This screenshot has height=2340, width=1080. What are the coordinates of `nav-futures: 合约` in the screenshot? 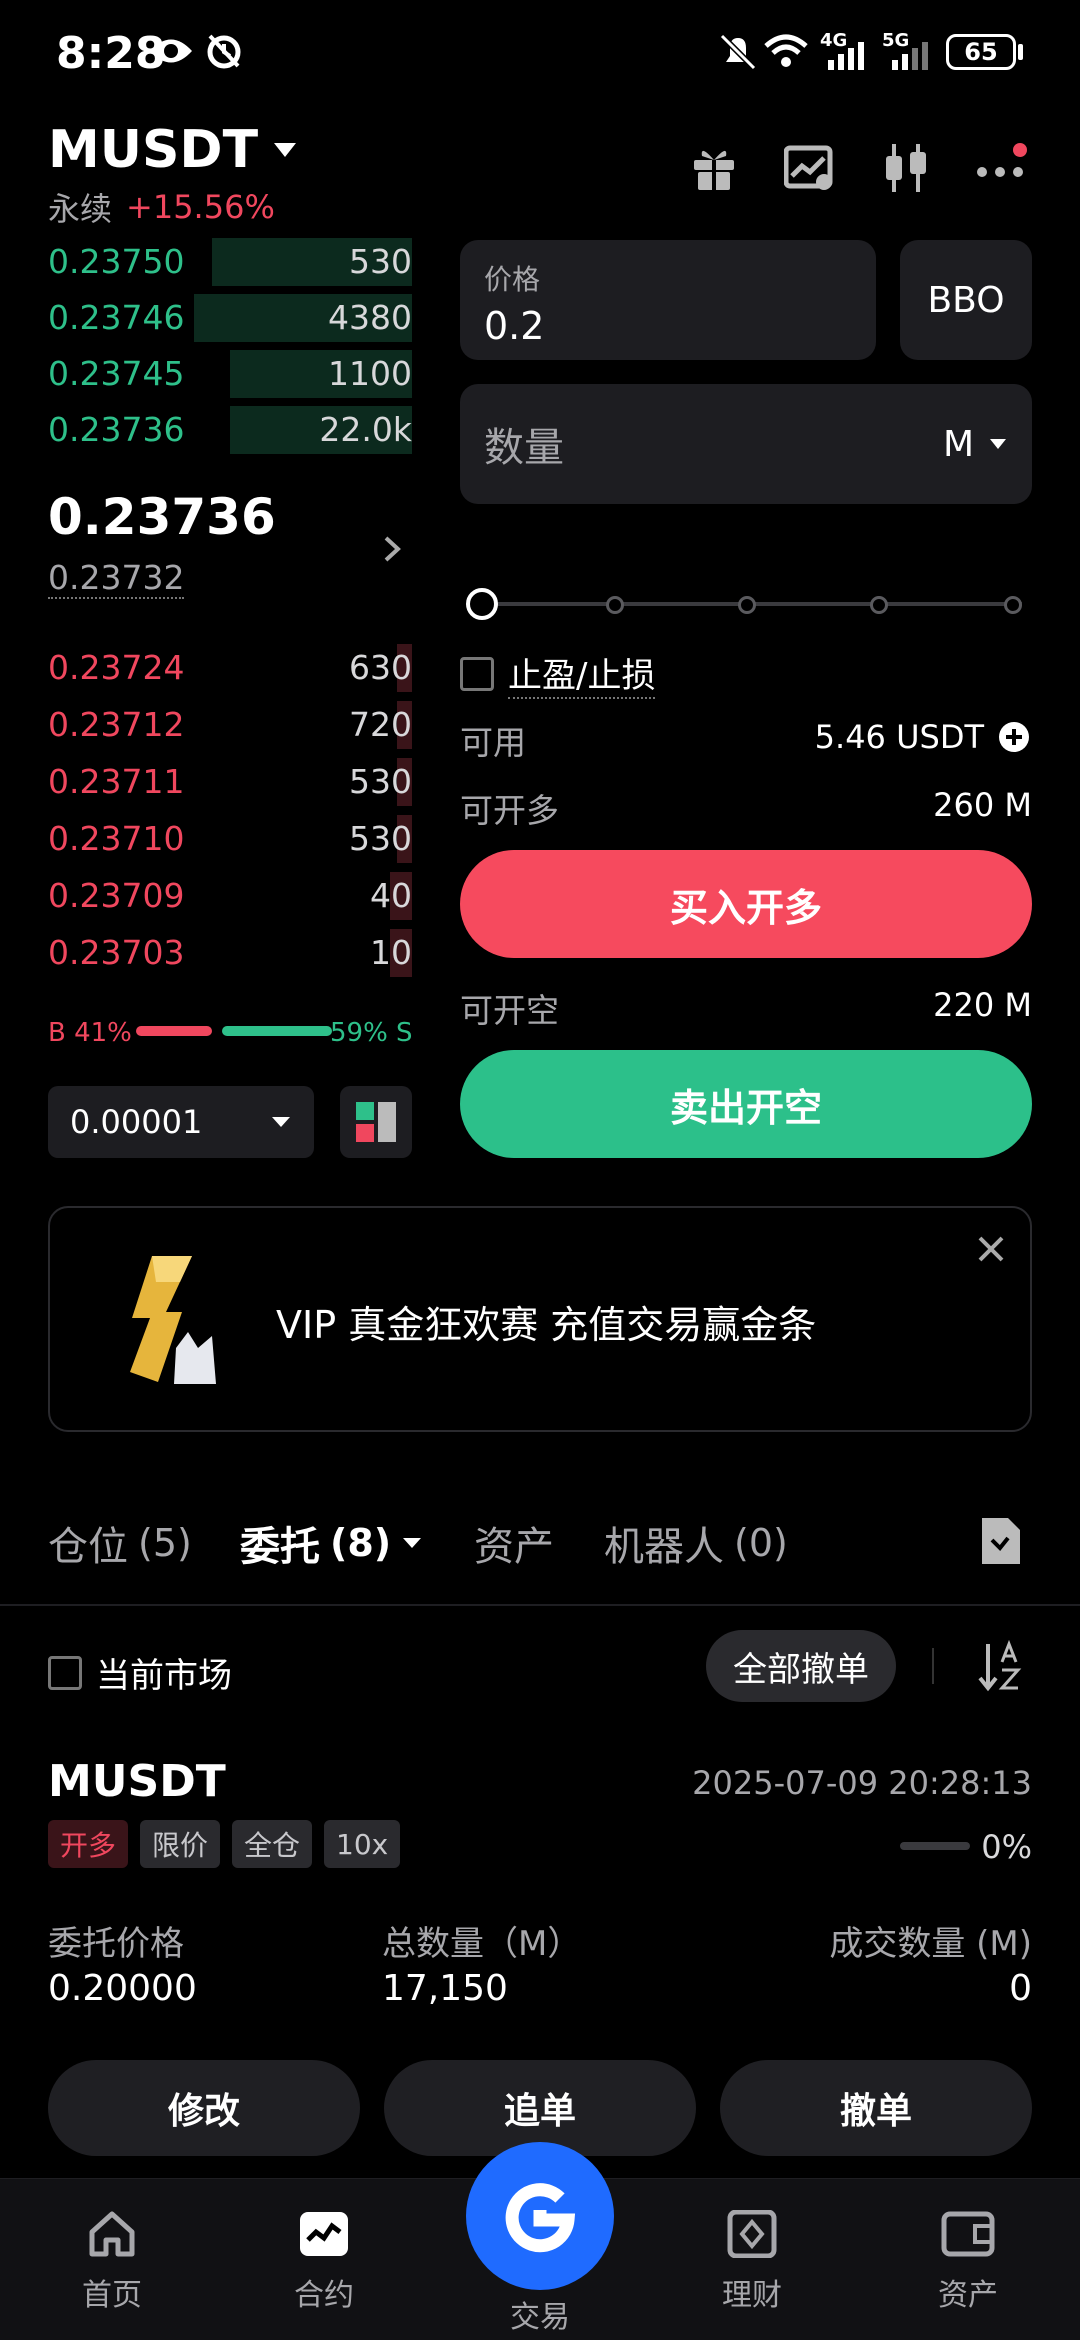 It's located at (324, 2262).